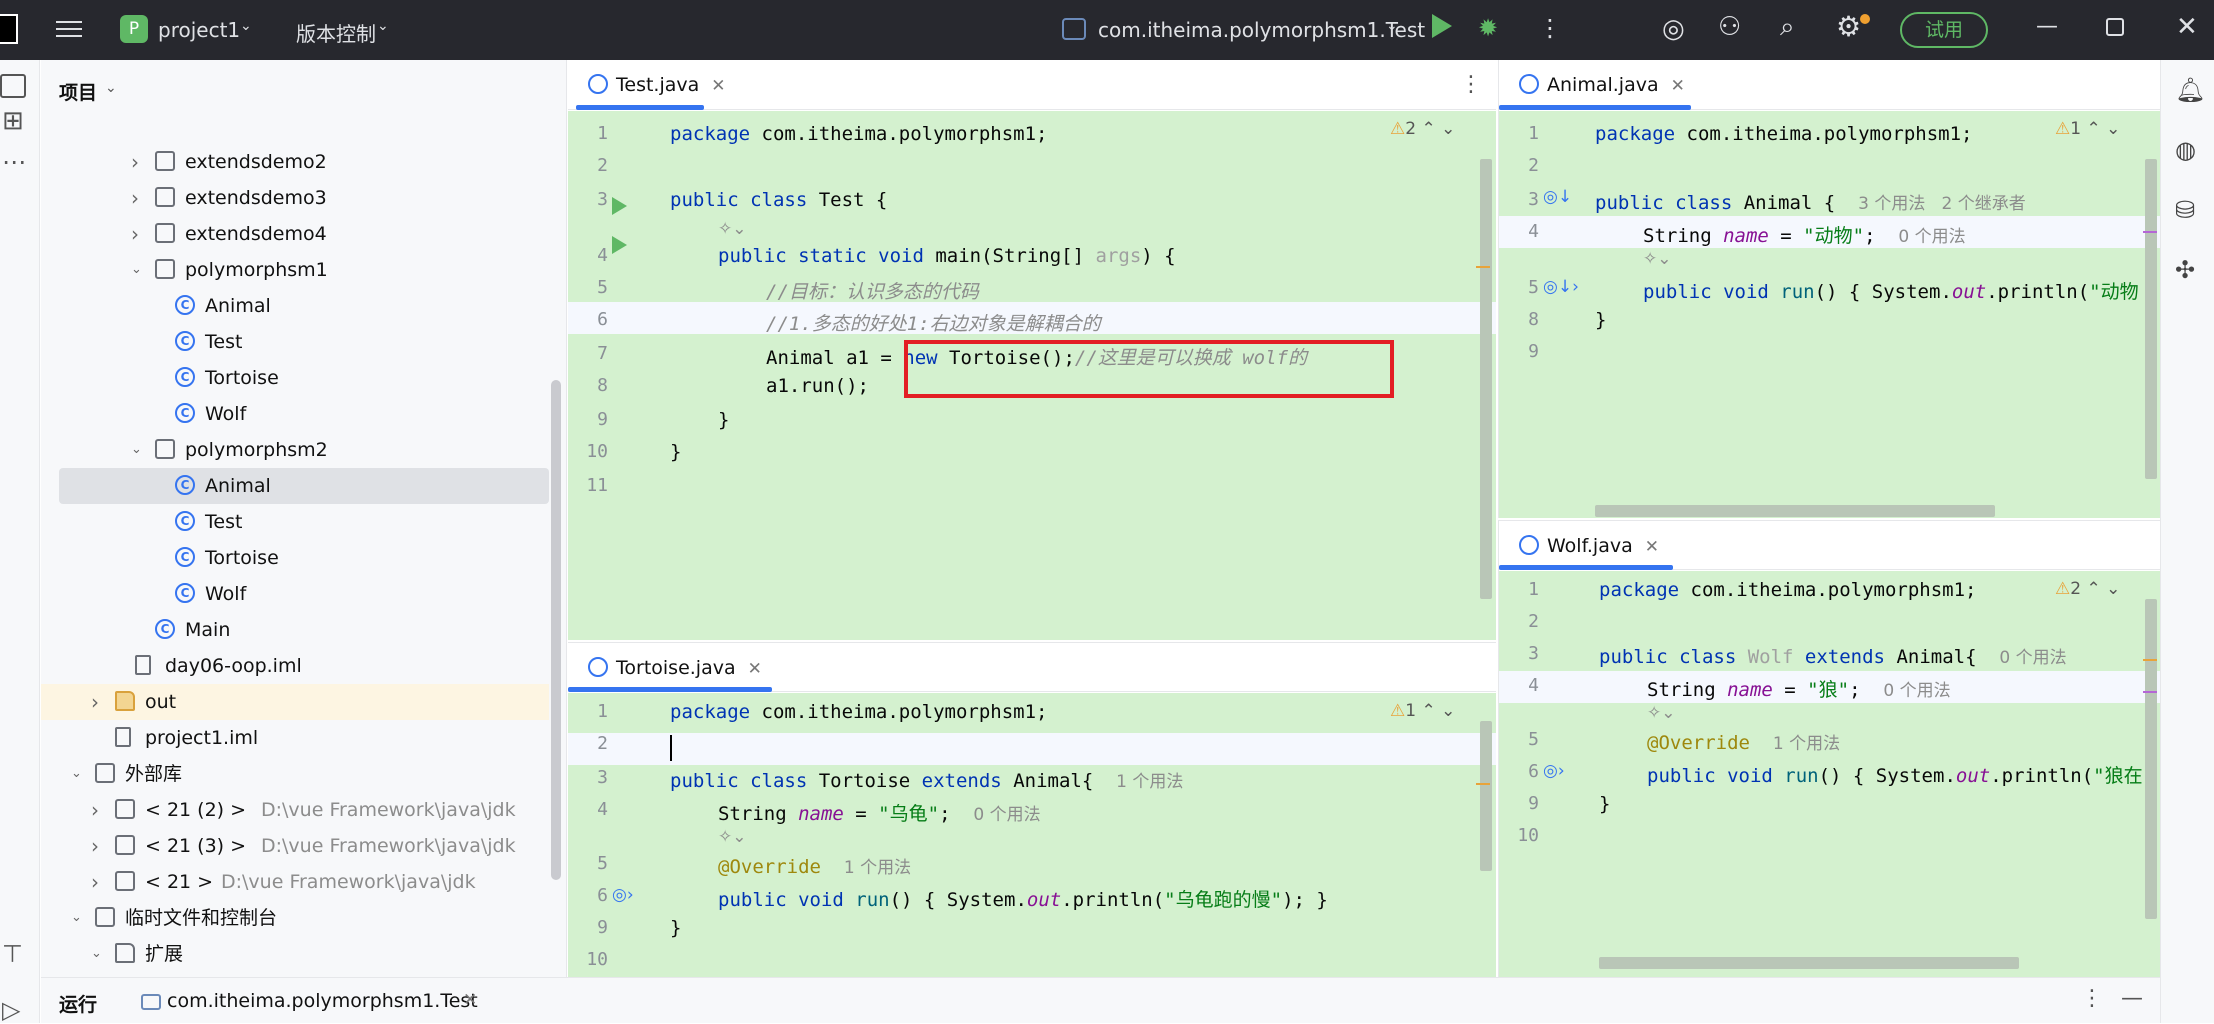 This screenshot has width=2214, height=1024. Describe the element at coordinates (336, 32) in the screenshot. I see `vcs-menu: 版本控制` at that location.